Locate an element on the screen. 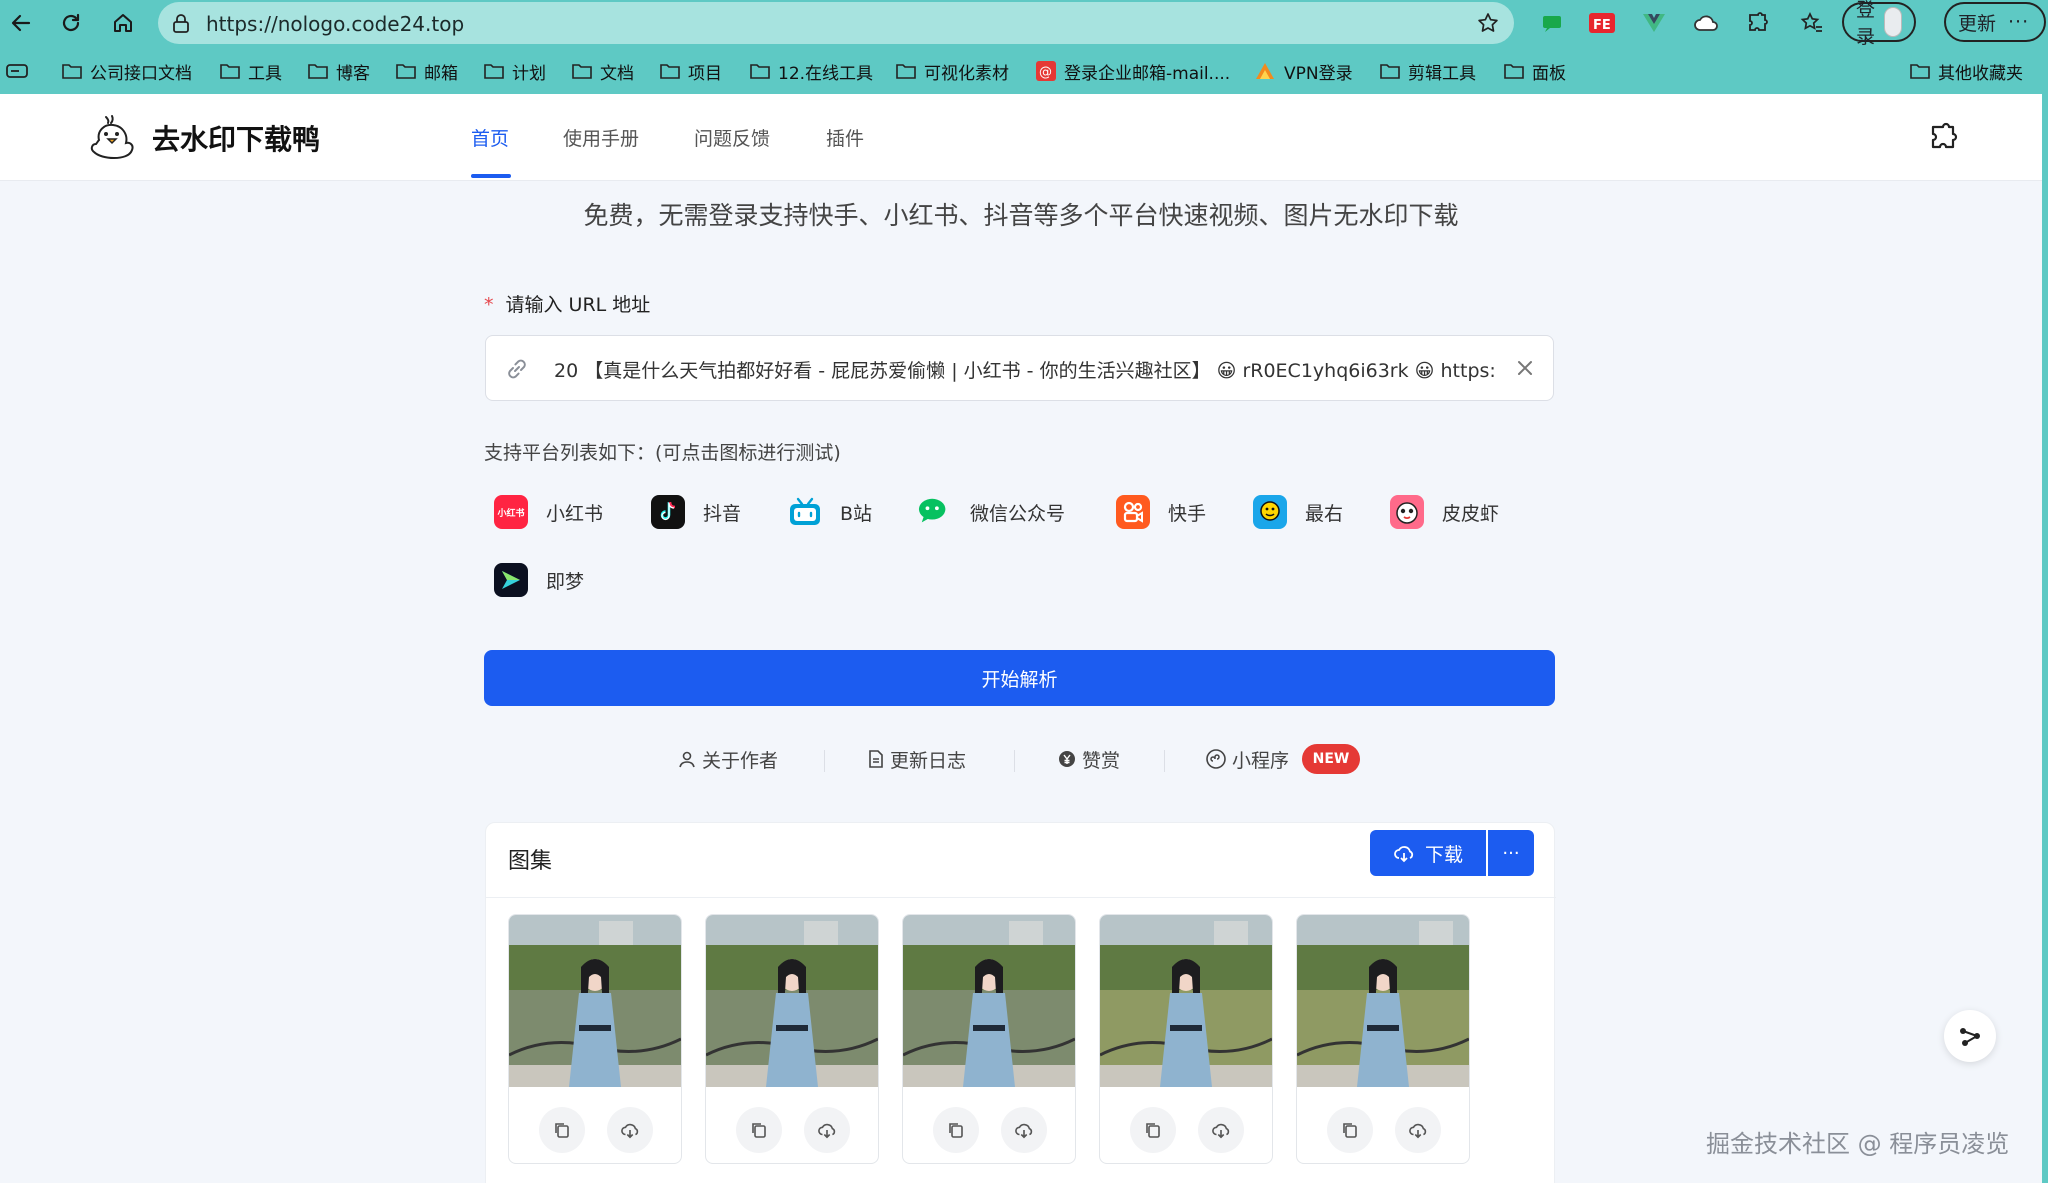 This screenshot has width=2048, height=1183. platform-pipixia: 皮皮虾 is located at coordinates (1444, 512).